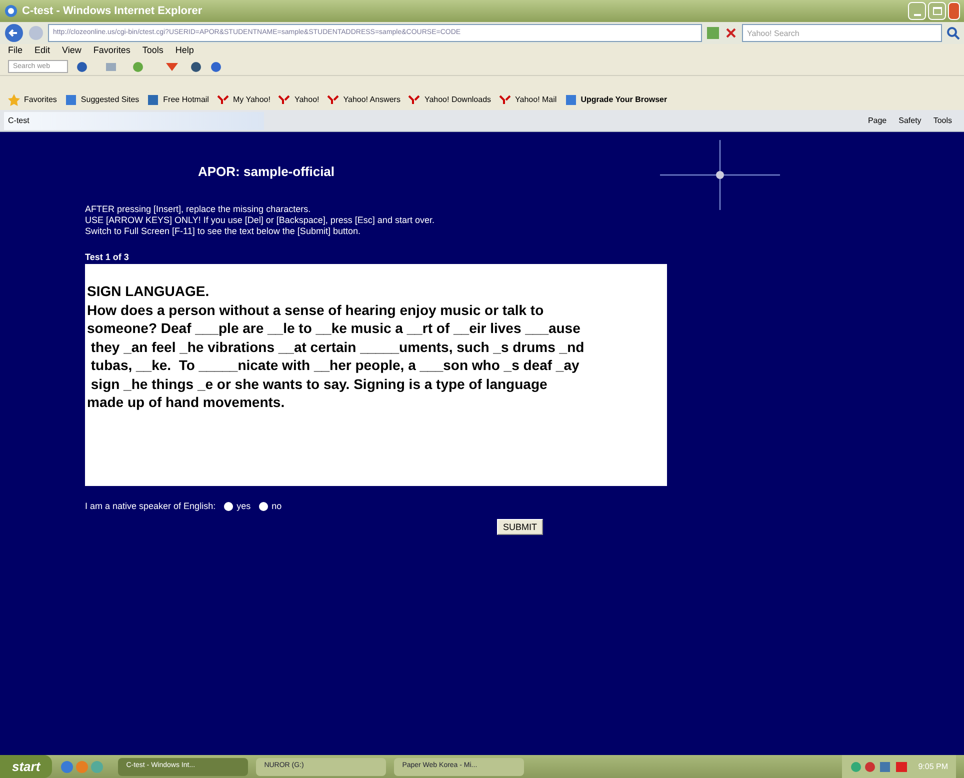 Image resolution: width=964 pixels, height=778 pixels. Describe the element at coordinates (335, 347) in the screenshot. I see `passage-text: SIGN LANGUAGE. How does a person without a sense of hearing enjoy music or talk to someone? Deaf ___ple are __le to __ke music a __rt of __eir lives ___ause they _an feel _he vibrations __at certain _____uments, such _s drums _nd tubas, __ke. To _____nicate with __her people, a ___son who _s deaf _ay sign _he things _e or she wants to say. Signing is a type of language made up of hand movements.` at that location.